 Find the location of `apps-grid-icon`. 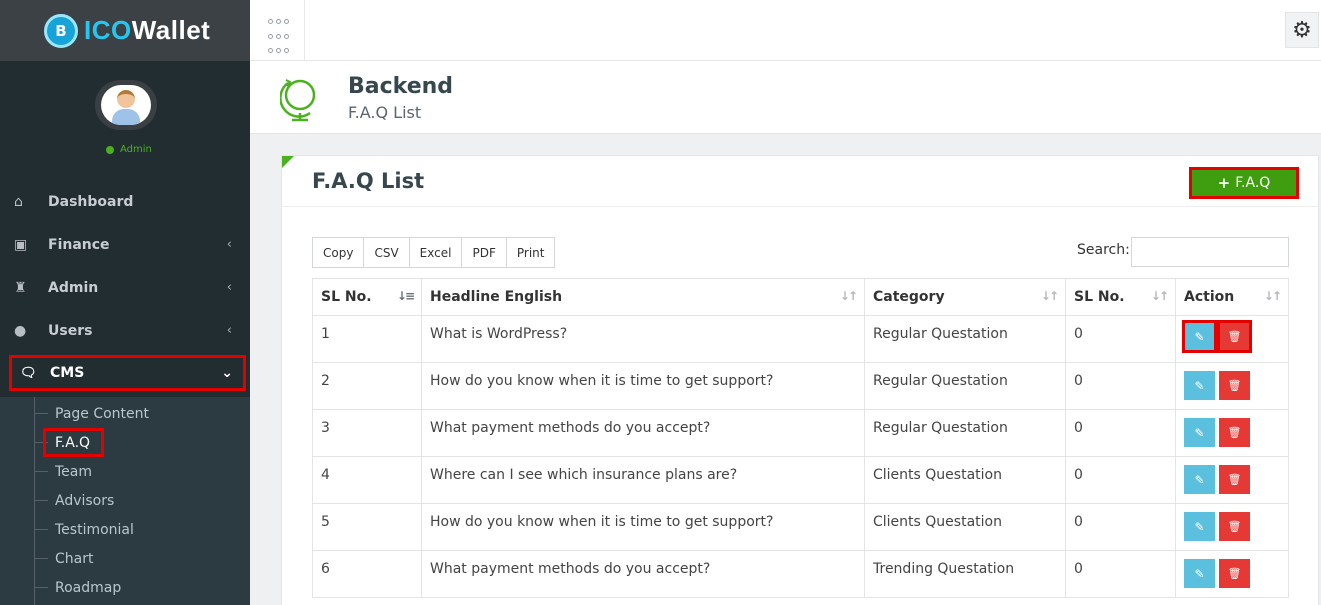

apps-grid-icon is located at coordinates (277, 30).